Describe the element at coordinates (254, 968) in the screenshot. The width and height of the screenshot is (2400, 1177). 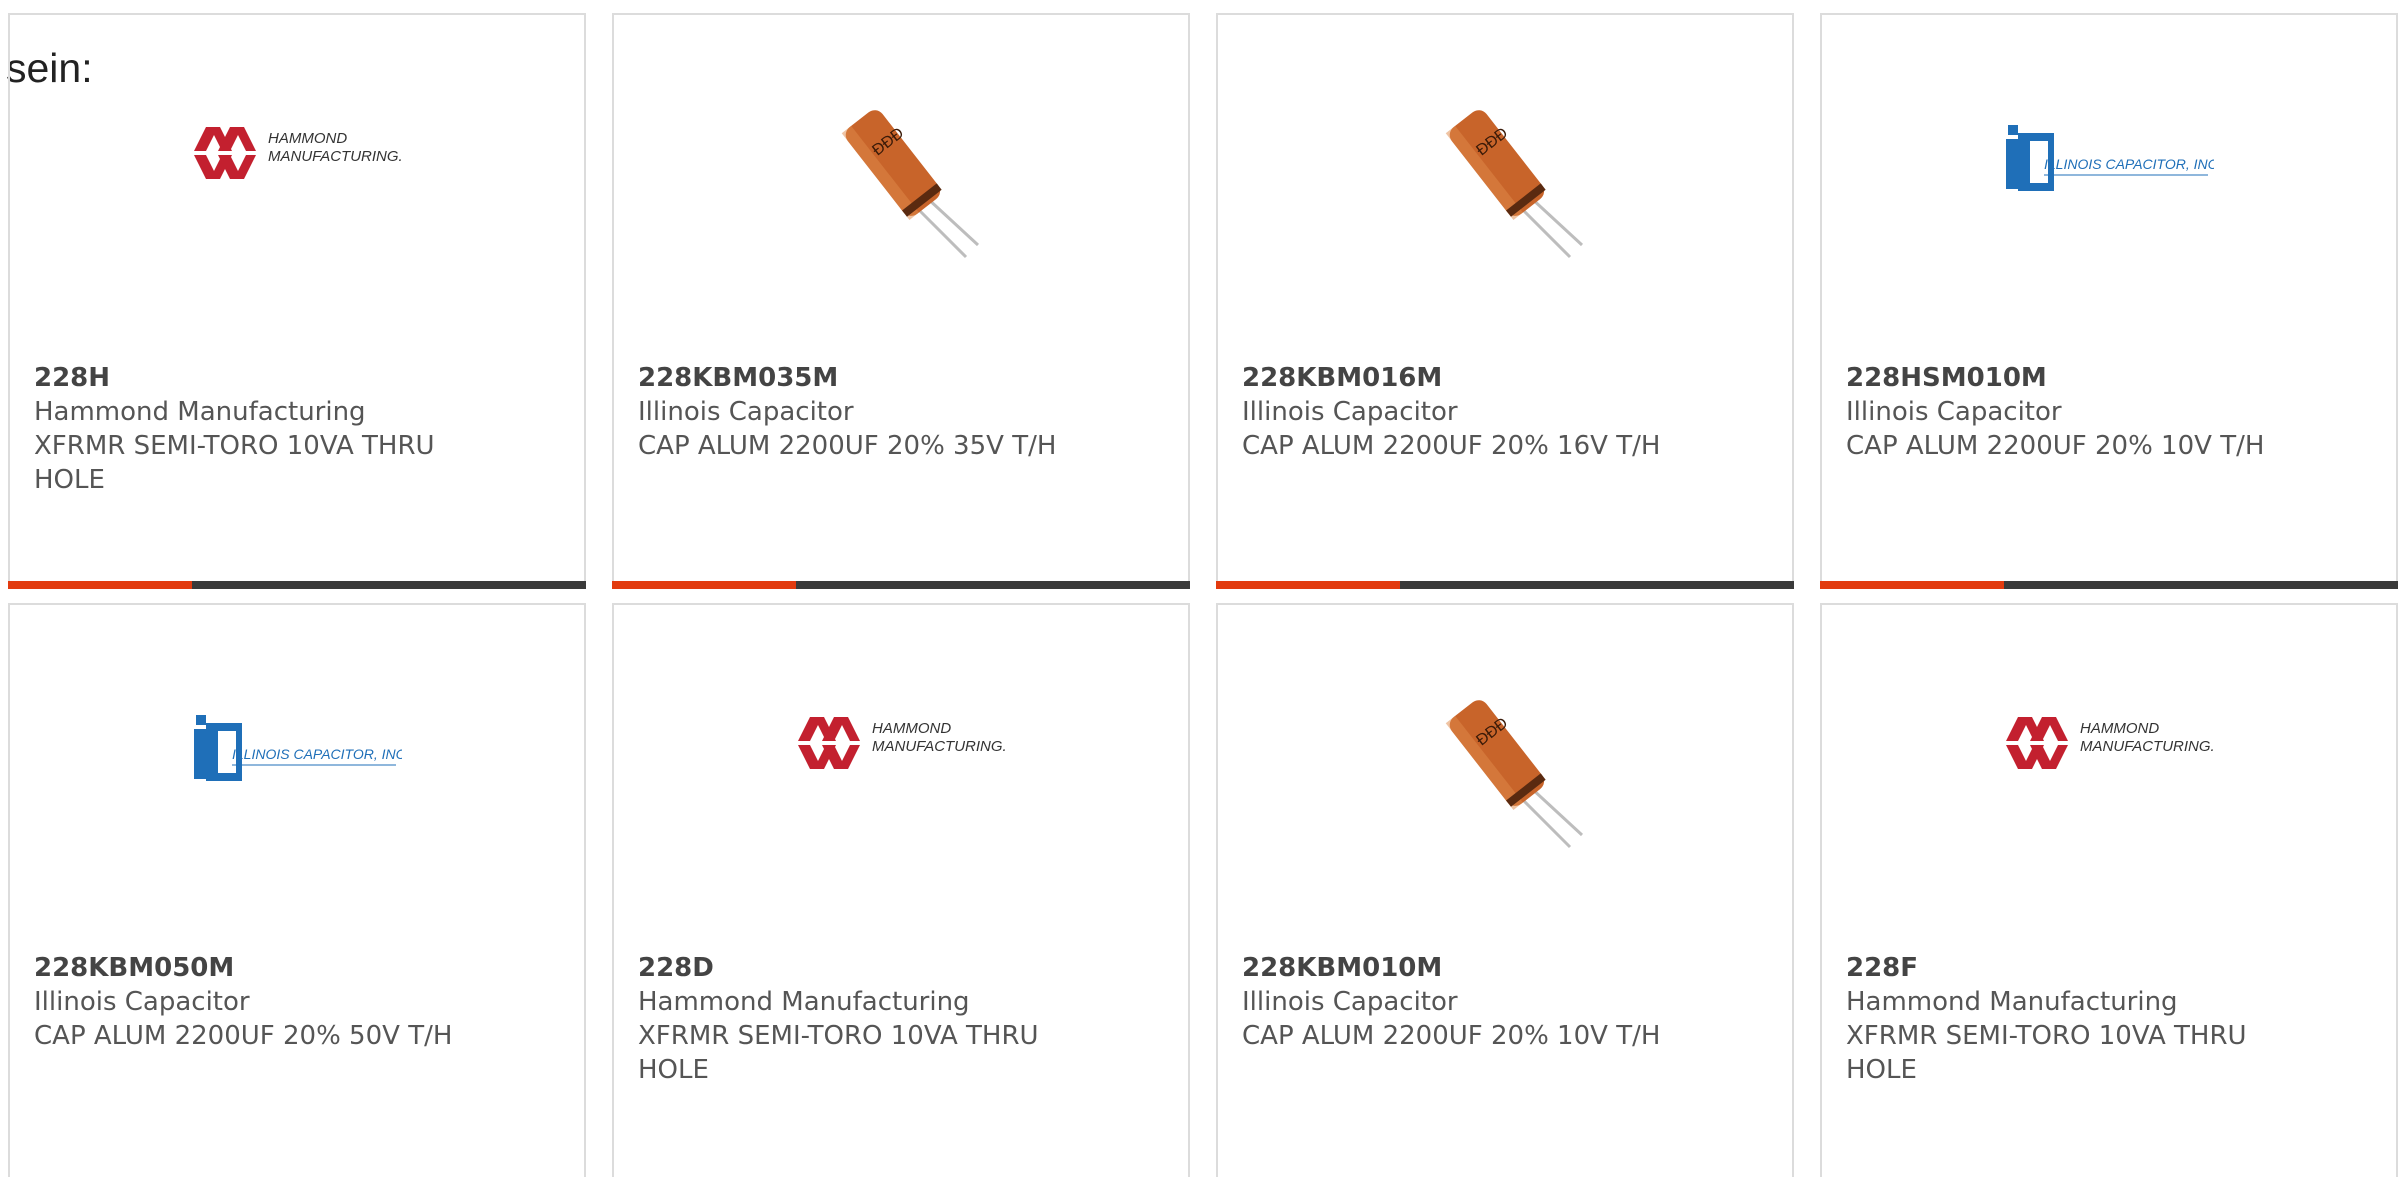
I see `part-number: 228KBM050M` at that location.